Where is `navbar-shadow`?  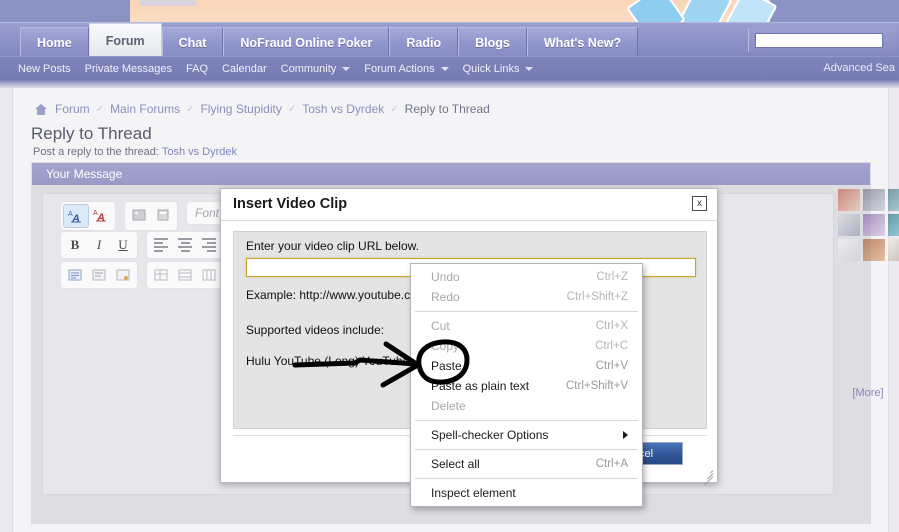
navbar-shadow is located at coordinates (449, 84).